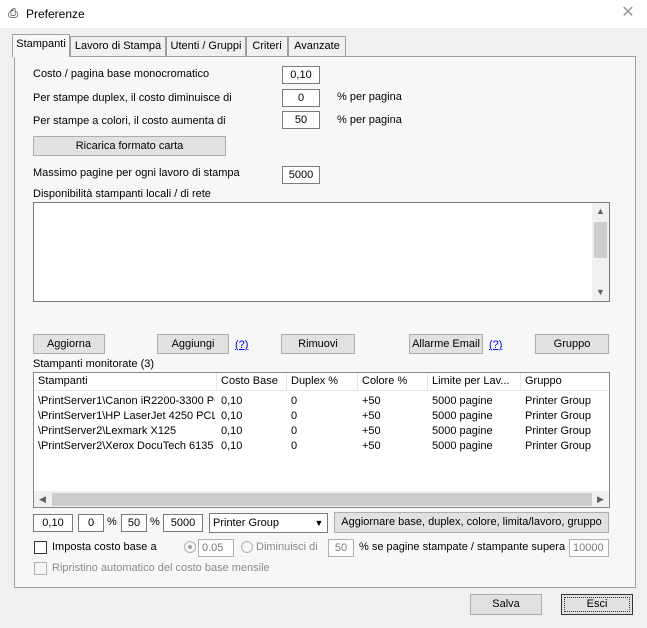  What do you see at coordinates (190, 547) in the screenshot?
I see `set-cost-radio` at bounding box center [190, 547].